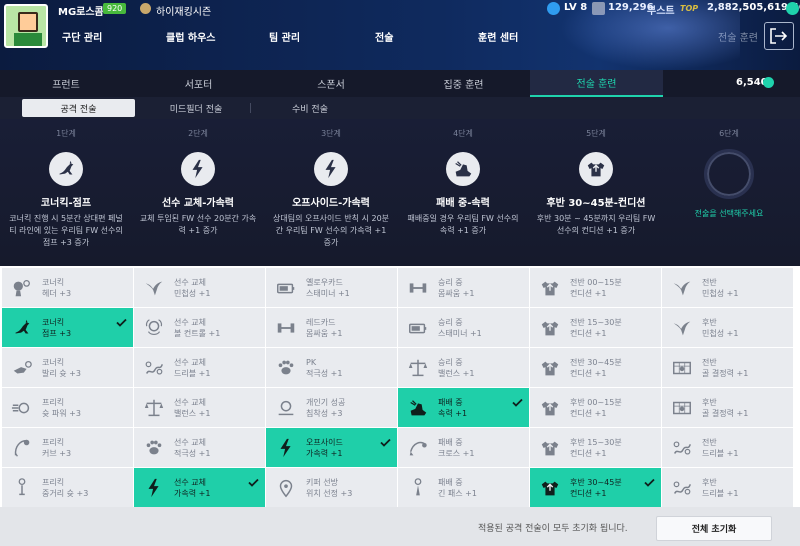  I want to click on tactic-card-text: 전반 15~30분 컨디션 +1, so click(596, 328).